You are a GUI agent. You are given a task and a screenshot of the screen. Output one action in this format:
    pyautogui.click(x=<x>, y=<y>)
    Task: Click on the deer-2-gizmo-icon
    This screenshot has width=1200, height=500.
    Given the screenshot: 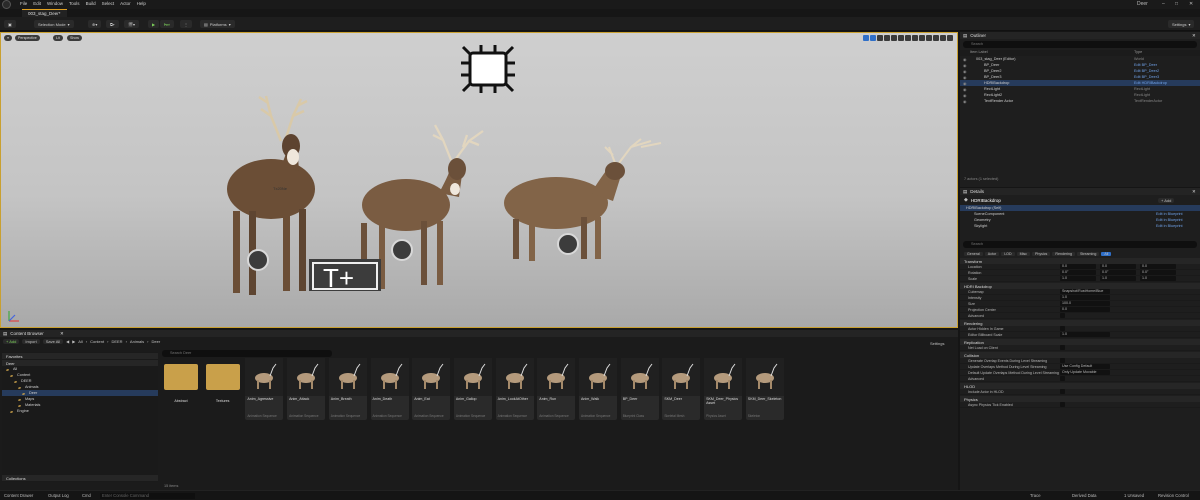 What is the action you would take?
    pyautogui.click(x=402, y=250)
    